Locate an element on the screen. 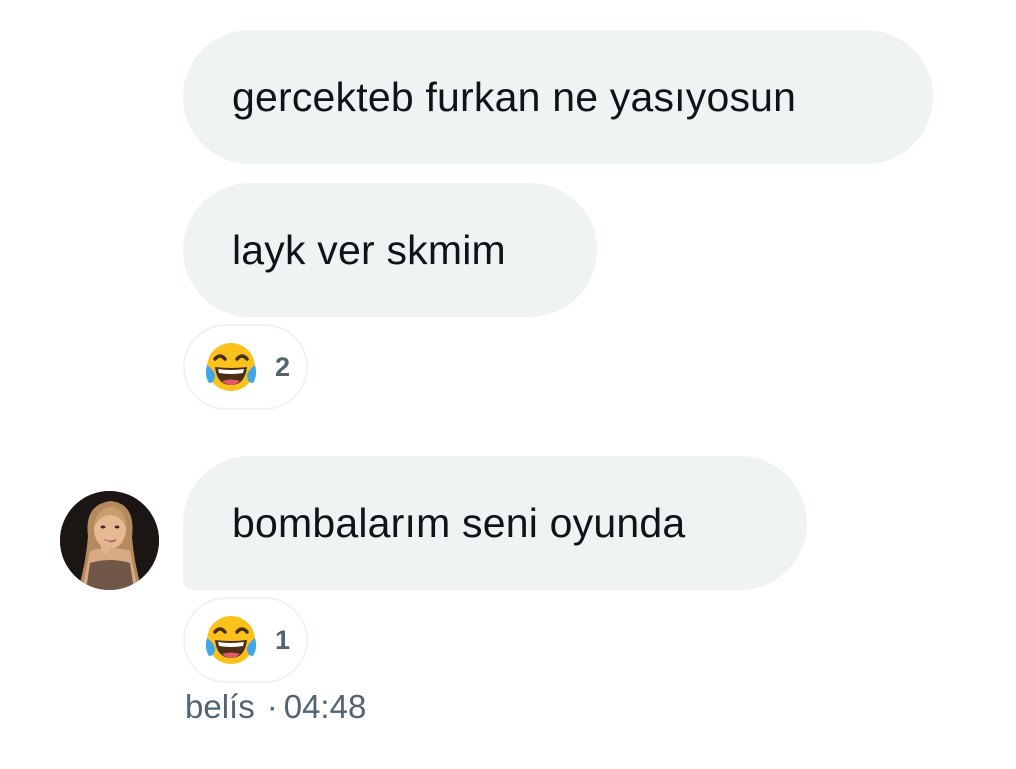  reaction-pill: 2 is located at coordinates (245, 367).